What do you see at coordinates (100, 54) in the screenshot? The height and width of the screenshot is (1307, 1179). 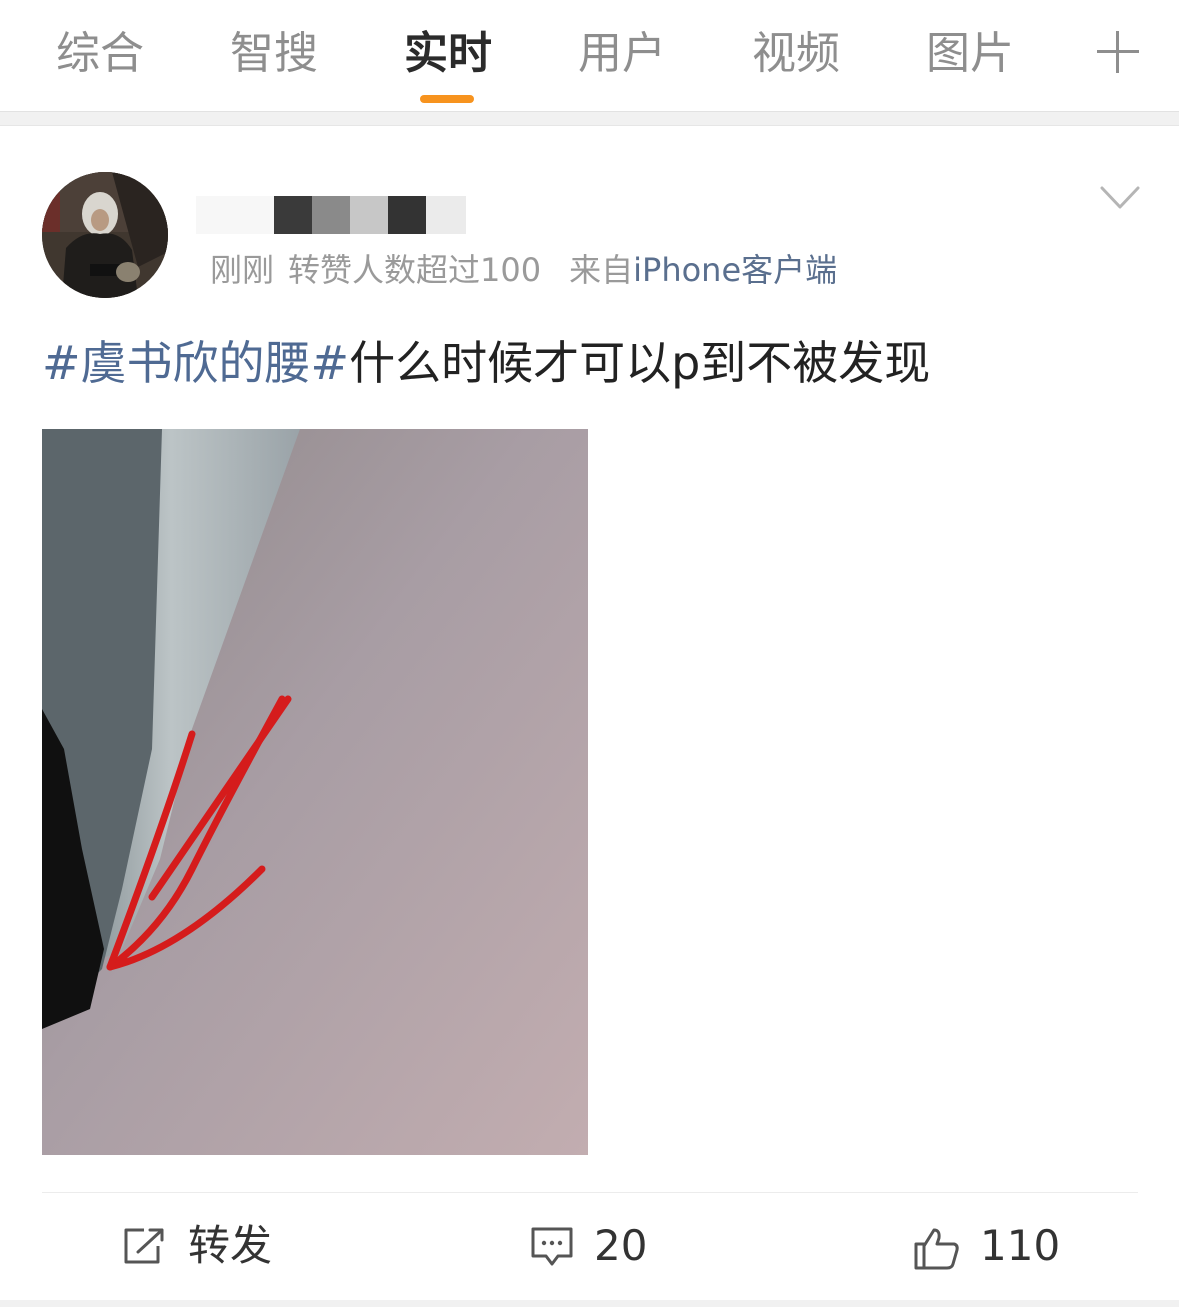 I see `tab-comprehensive: 综合` at bounding box center [100, 54].